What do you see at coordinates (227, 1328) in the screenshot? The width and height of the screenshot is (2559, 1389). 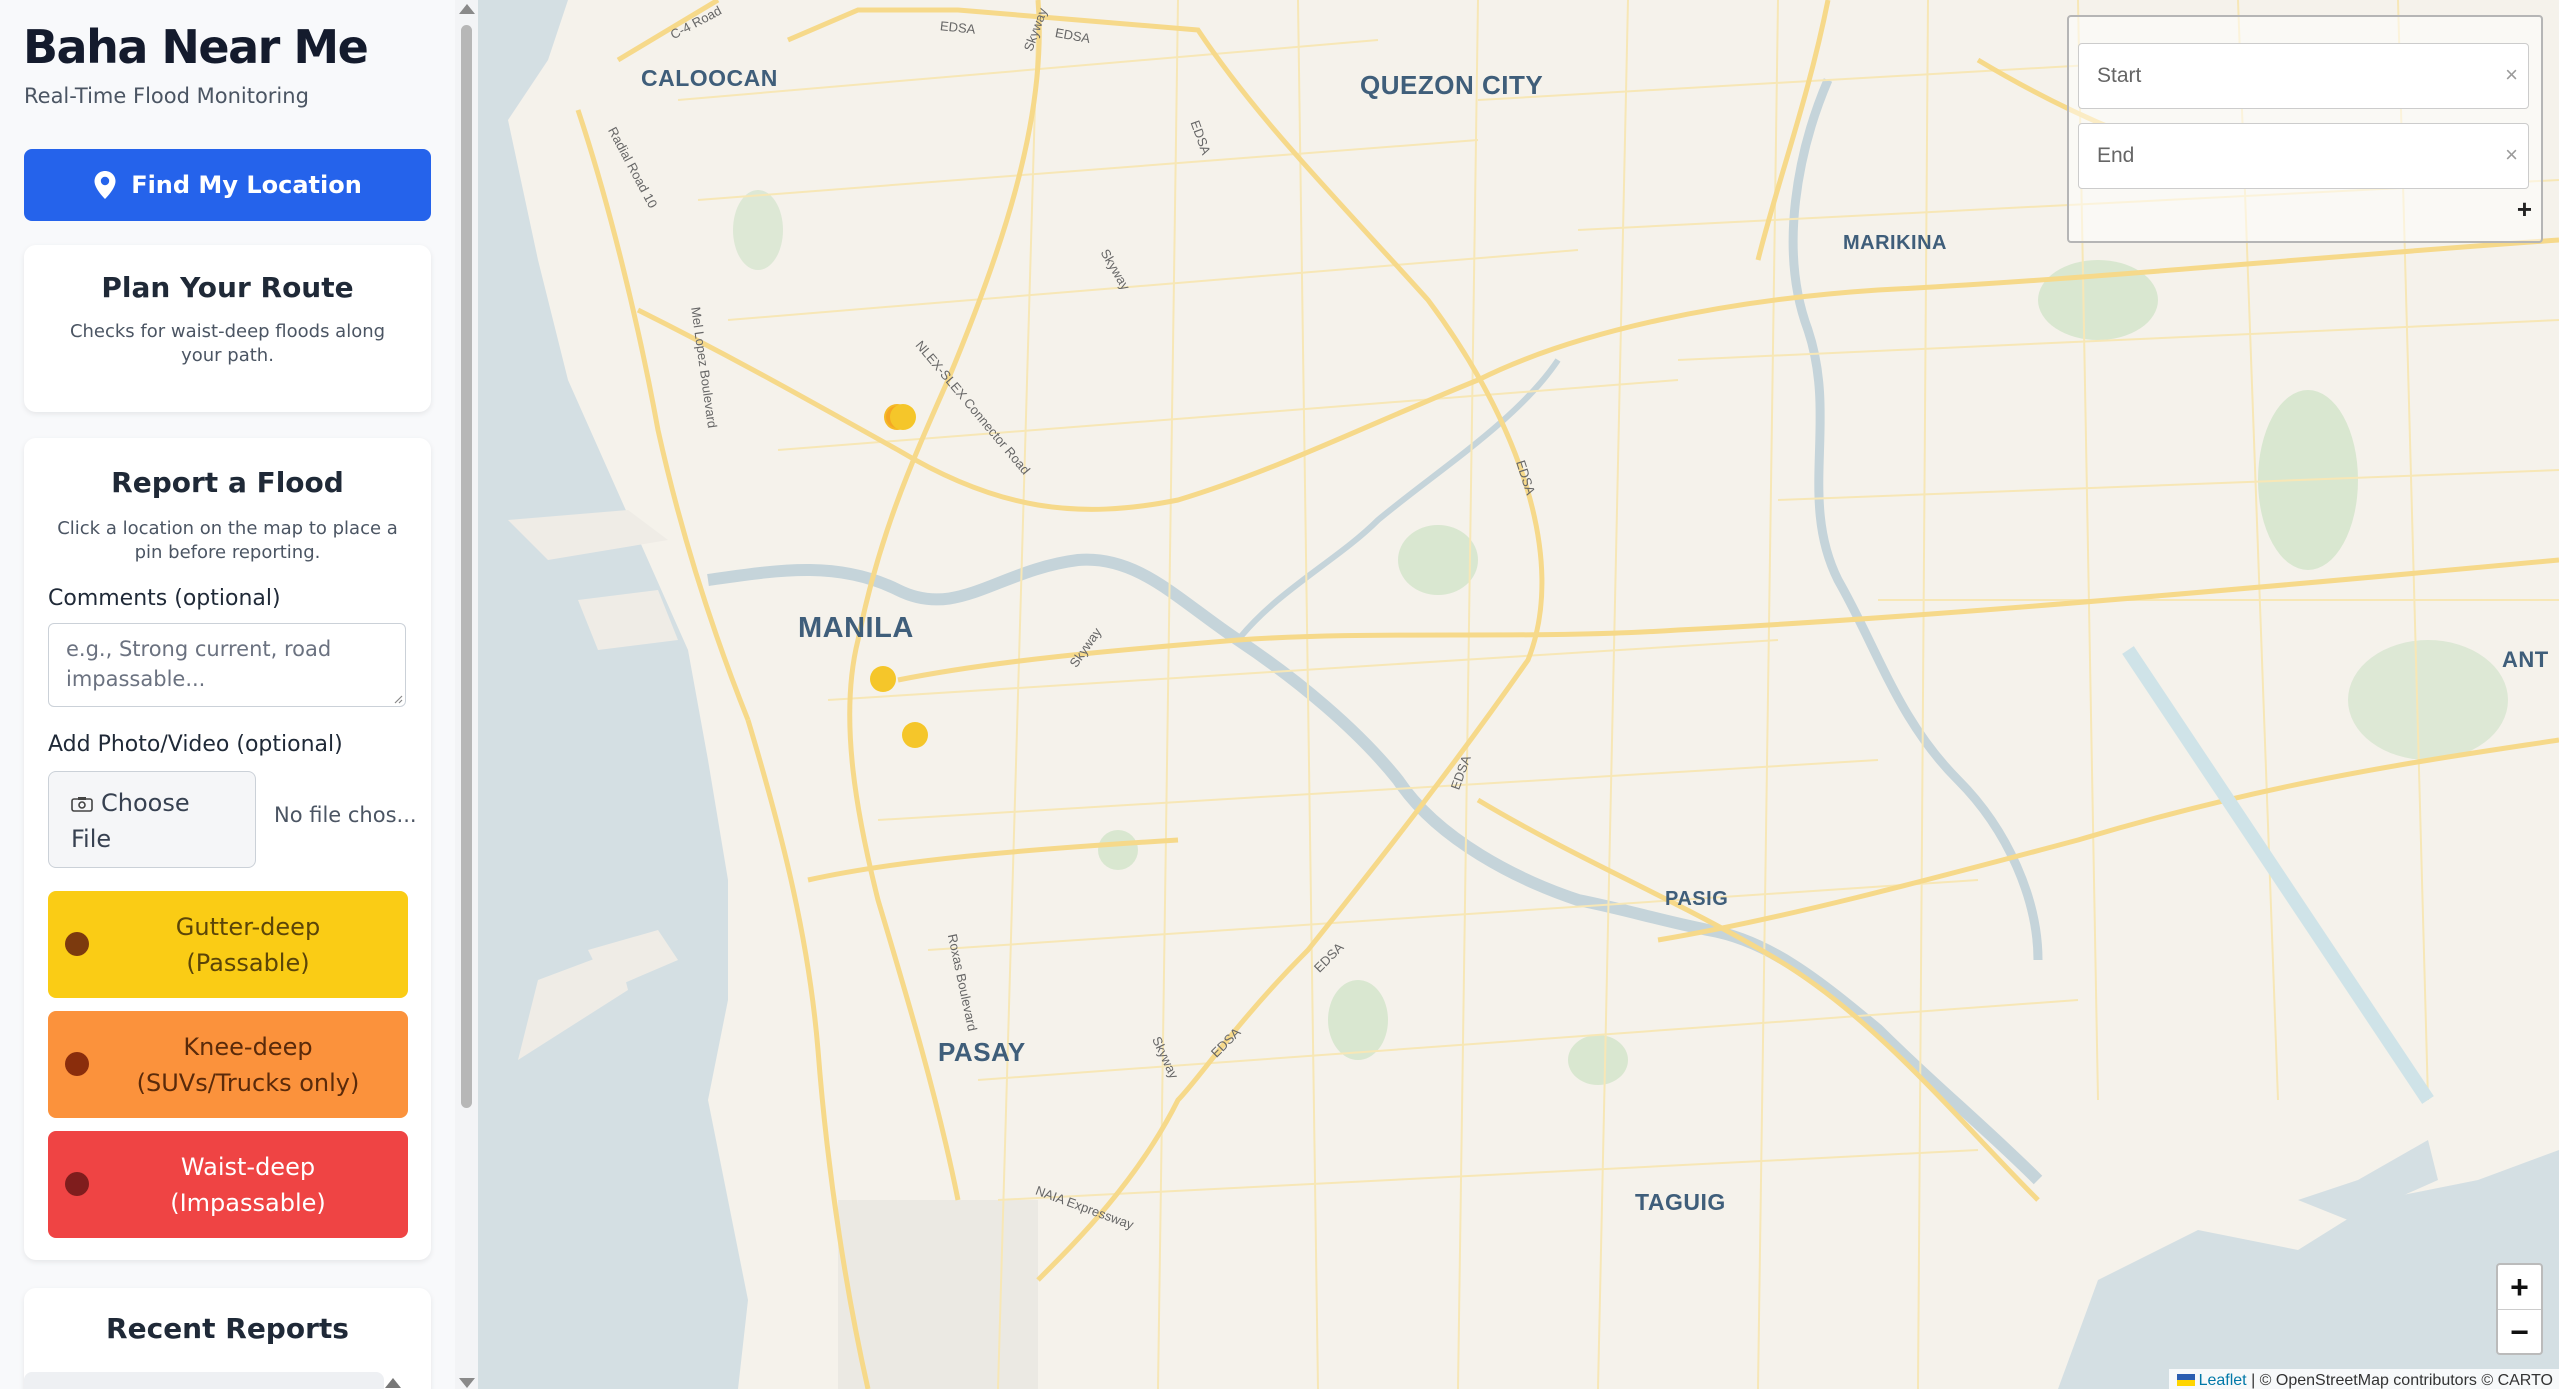 I see `recent-reports-title: Recent Reports` at bounding box center [227, 1328].